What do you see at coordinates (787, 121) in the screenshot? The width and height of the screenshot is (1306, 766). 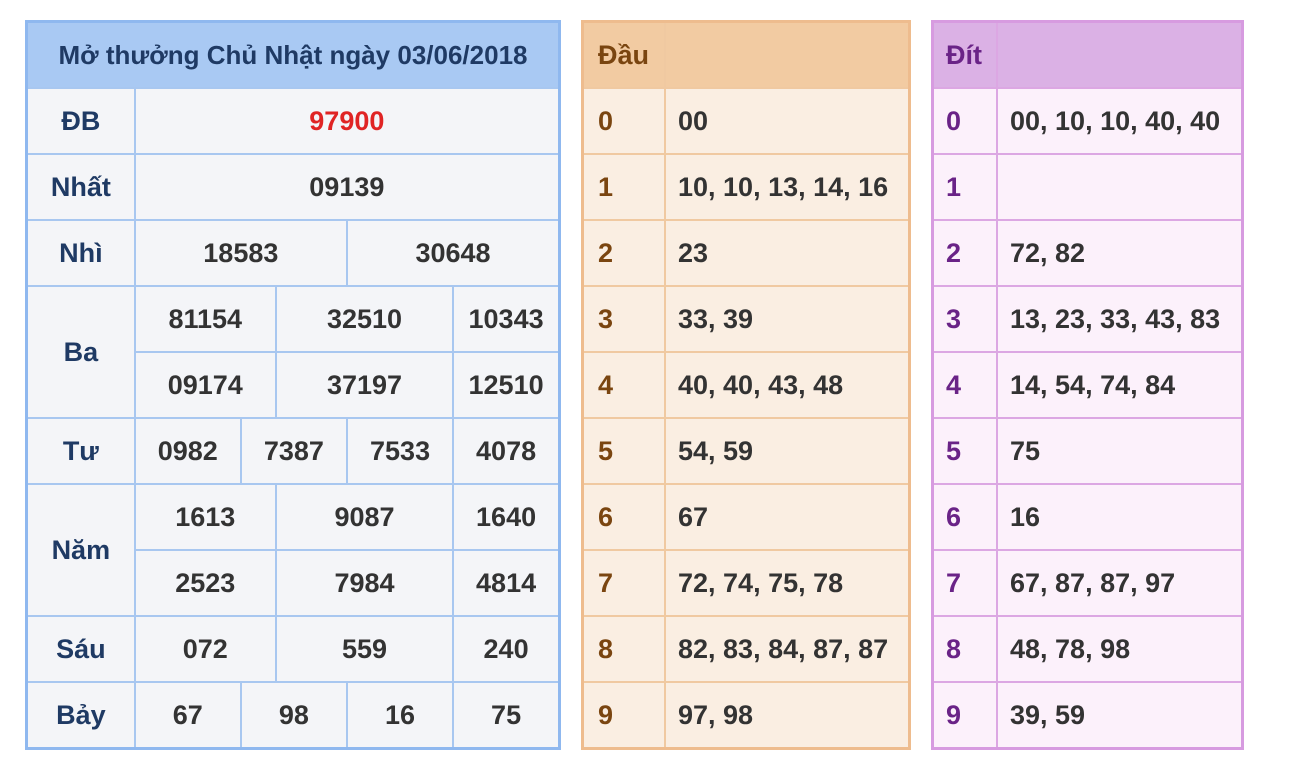 I see `dau-value: 00` at bounding box center [787, 121].